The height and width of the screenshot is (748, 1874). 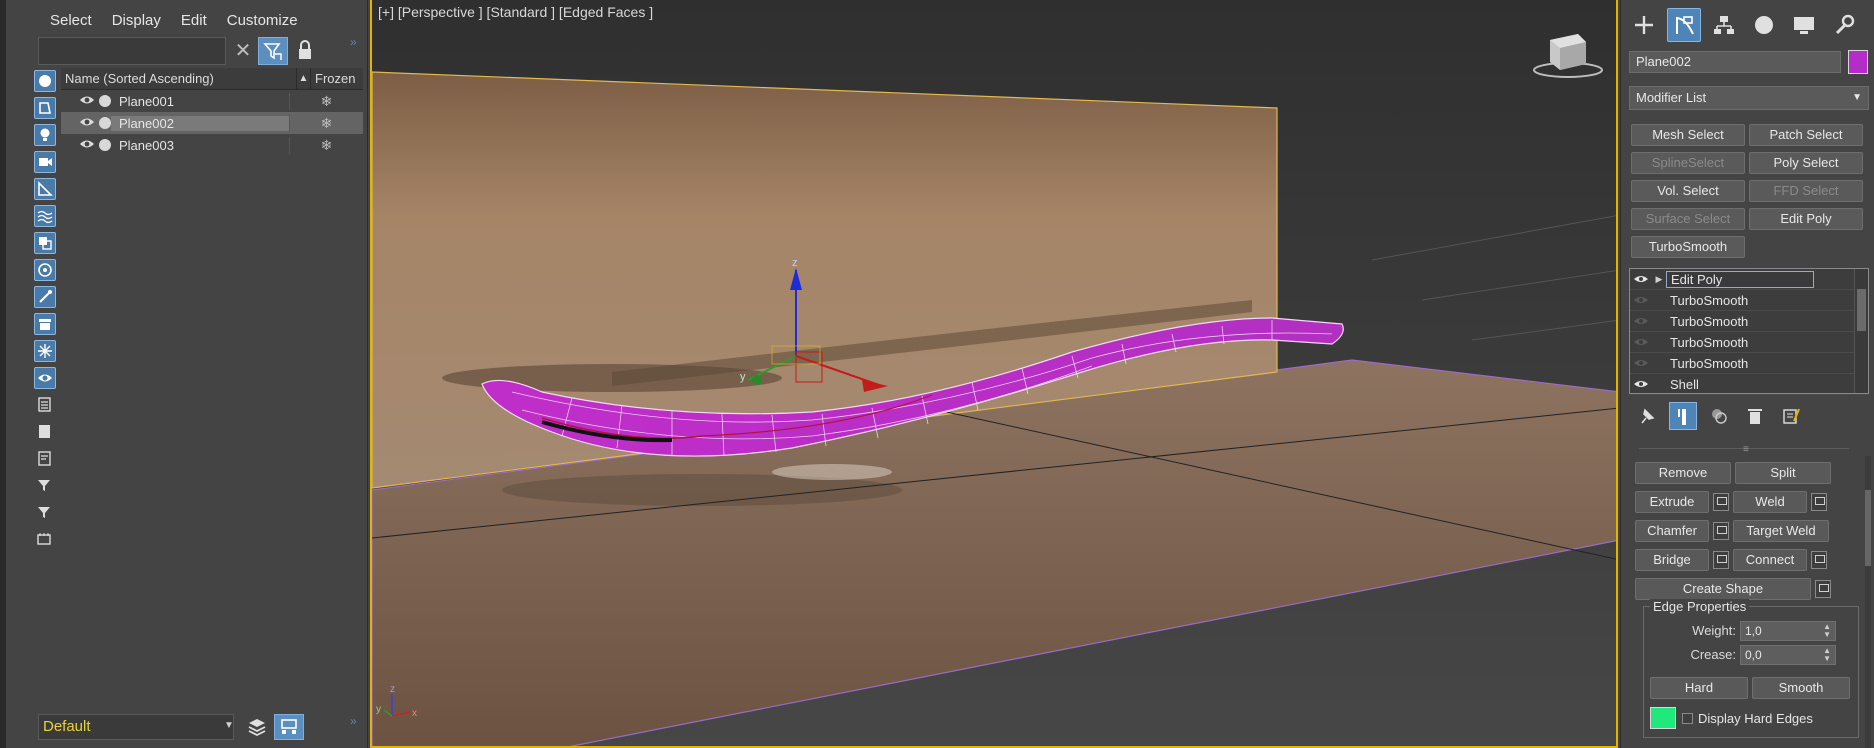 I want to click on filter-settings-icon, so click(x=45, y=486).